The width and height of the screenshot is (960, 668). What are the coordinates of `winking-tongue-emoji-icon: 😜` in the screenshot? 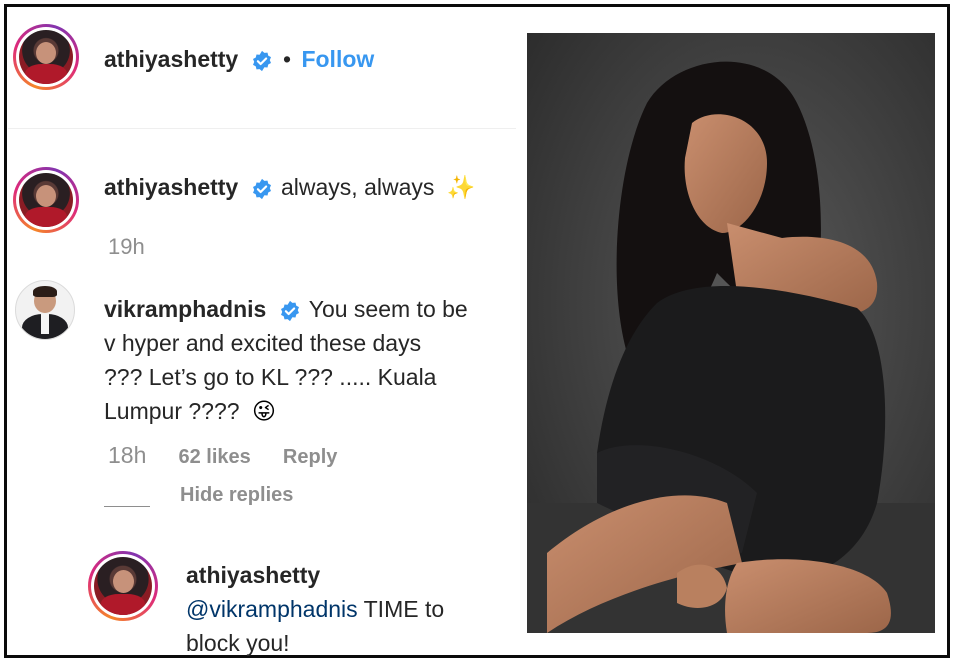 It's located at (263, 411).